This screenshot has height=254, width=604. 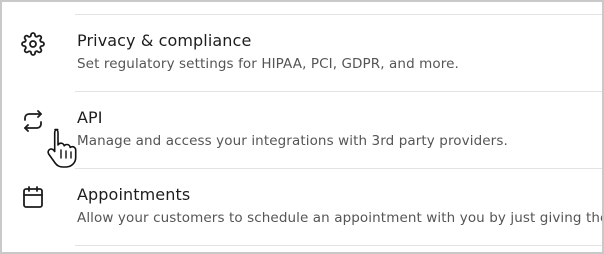 I want to click on gear-icon, so click(x=33, y=44).